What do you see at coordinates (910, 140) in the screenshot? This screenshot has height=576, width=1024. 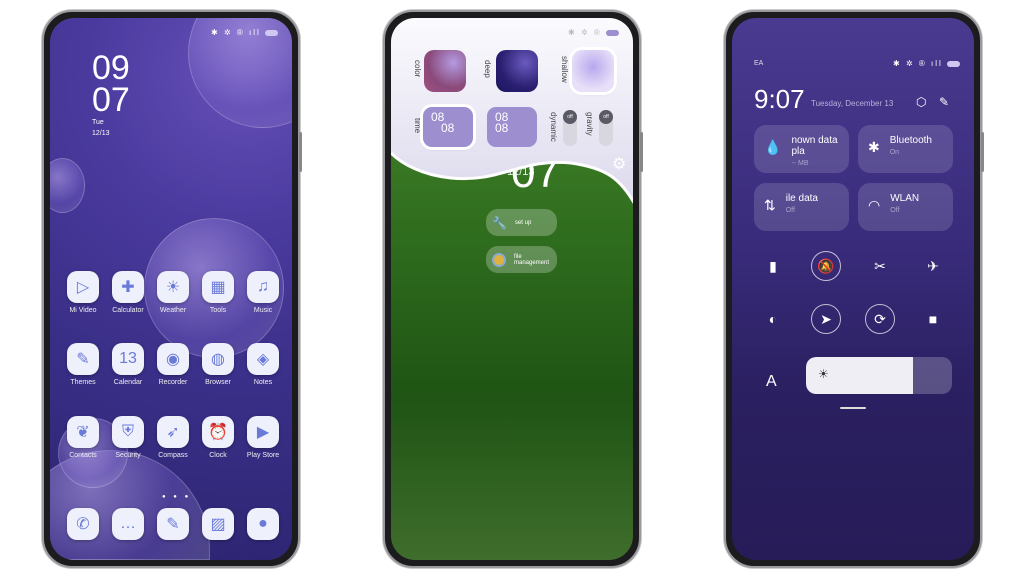 I see `tile-title: Bluetooth` at bounding box center [910, 140].